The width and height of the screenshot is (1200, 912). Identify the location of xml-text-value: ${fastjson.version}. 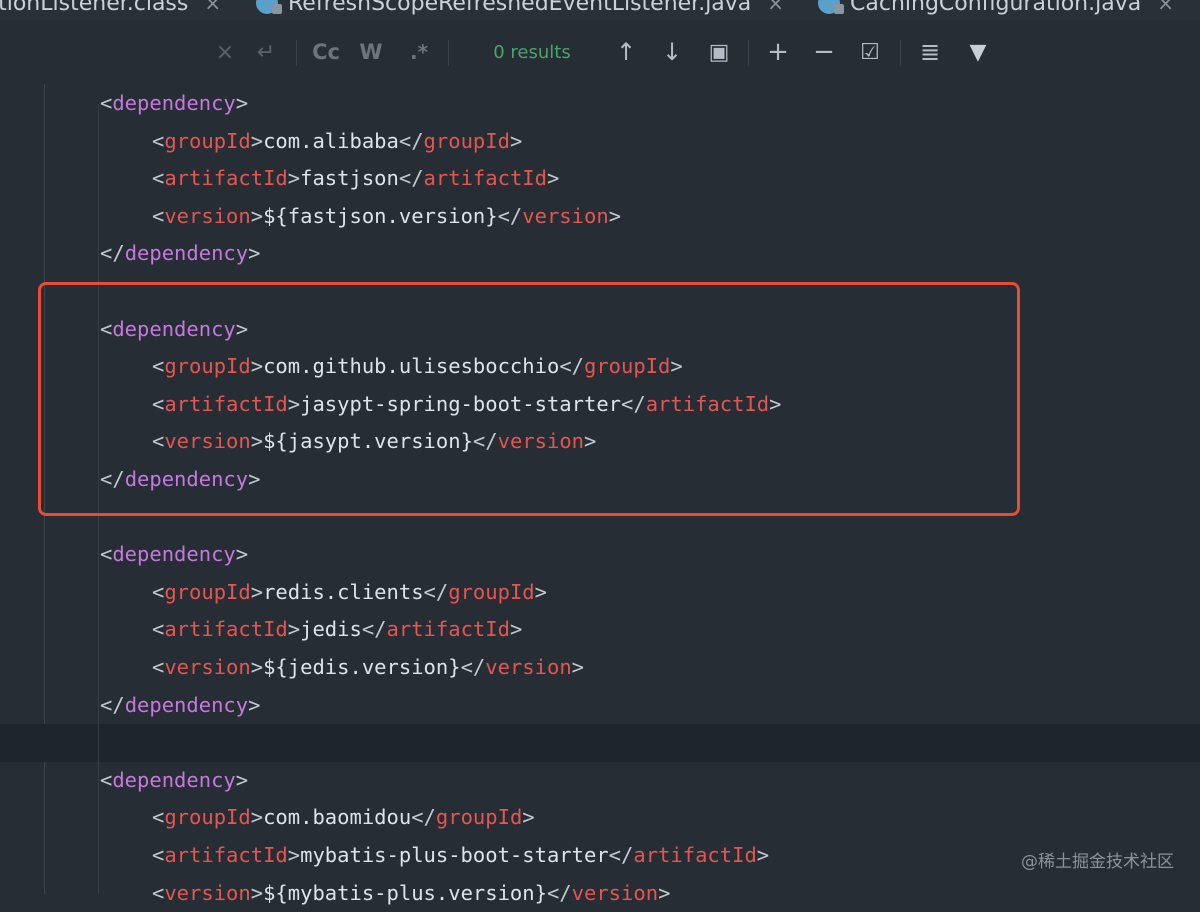
(380, 216).